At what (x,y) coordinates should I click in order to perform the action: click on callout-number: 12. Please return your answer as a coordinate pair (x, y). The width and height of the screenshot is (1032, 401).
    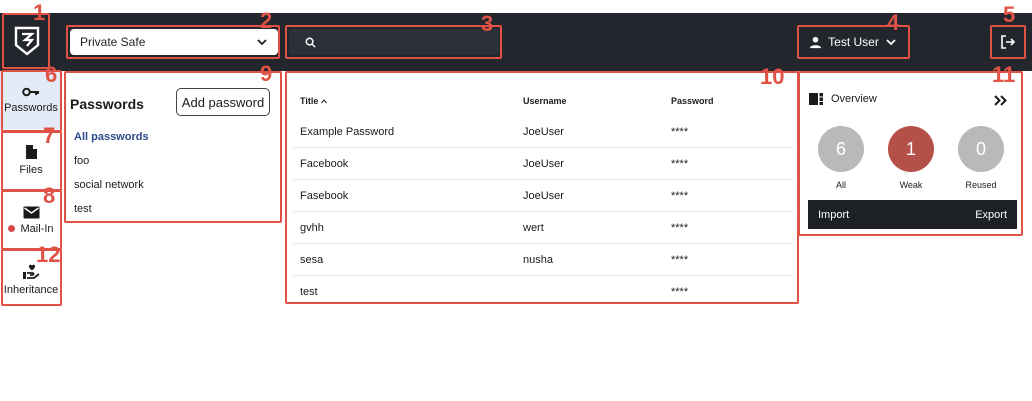
    Looking at the image, I should click on (48, 254).